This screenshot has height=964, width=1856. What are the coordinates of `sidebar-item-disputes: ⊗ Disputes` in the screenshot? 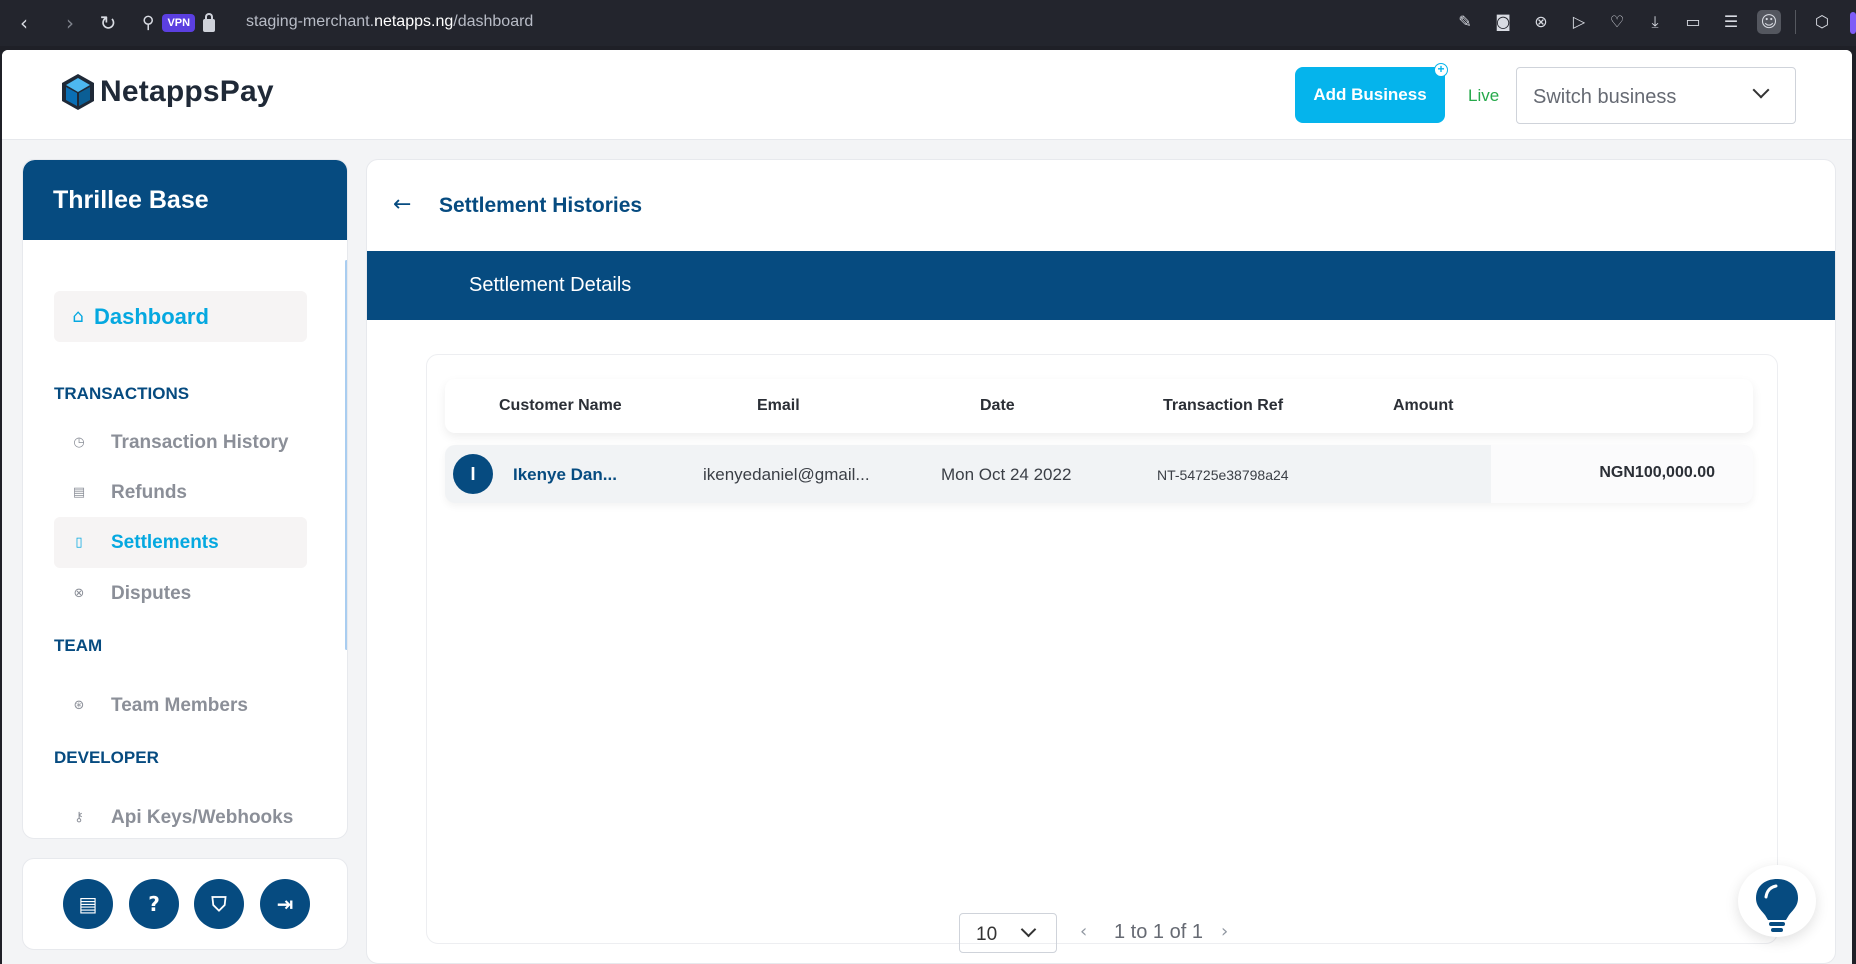 It's located at (180, 593).